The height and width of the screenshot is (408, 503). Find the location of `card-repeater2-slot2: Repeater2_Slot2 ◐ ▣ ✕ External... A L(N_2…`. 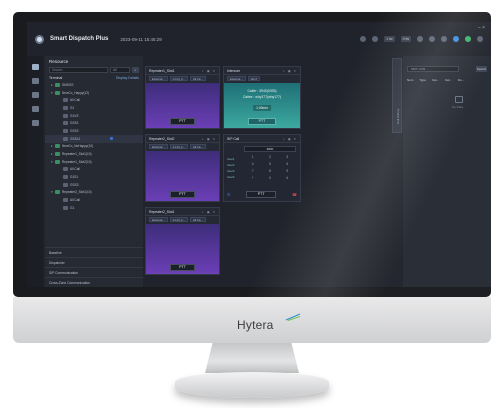

card-repeater2-slot2: Repeater2_Slot2 ◐ ▣ ✕ External... A L(N_2… is located at coordinates (182, 168).